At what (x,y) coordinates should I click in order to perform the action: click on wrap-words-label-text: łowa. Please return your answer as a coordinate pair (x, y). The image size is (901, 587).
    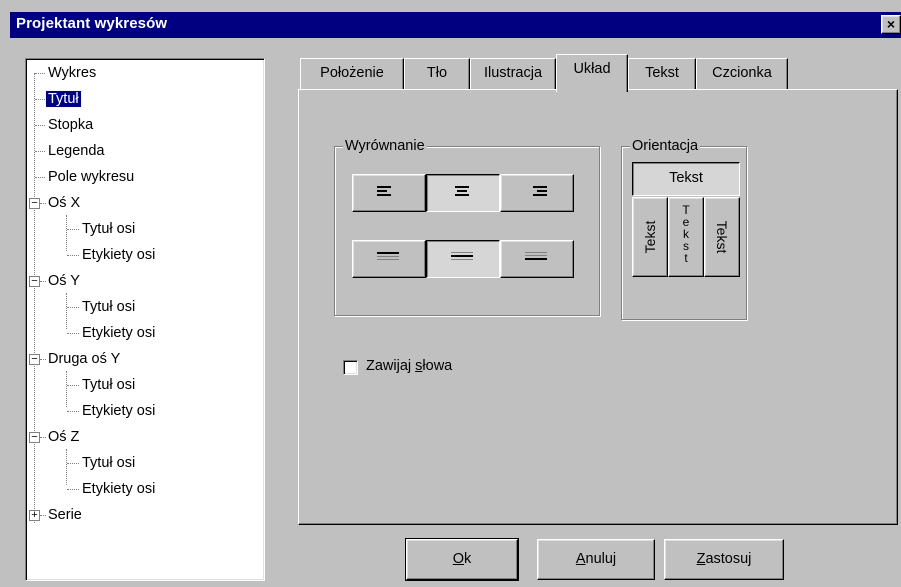
    Looking at the image, I should click on (437, 366).